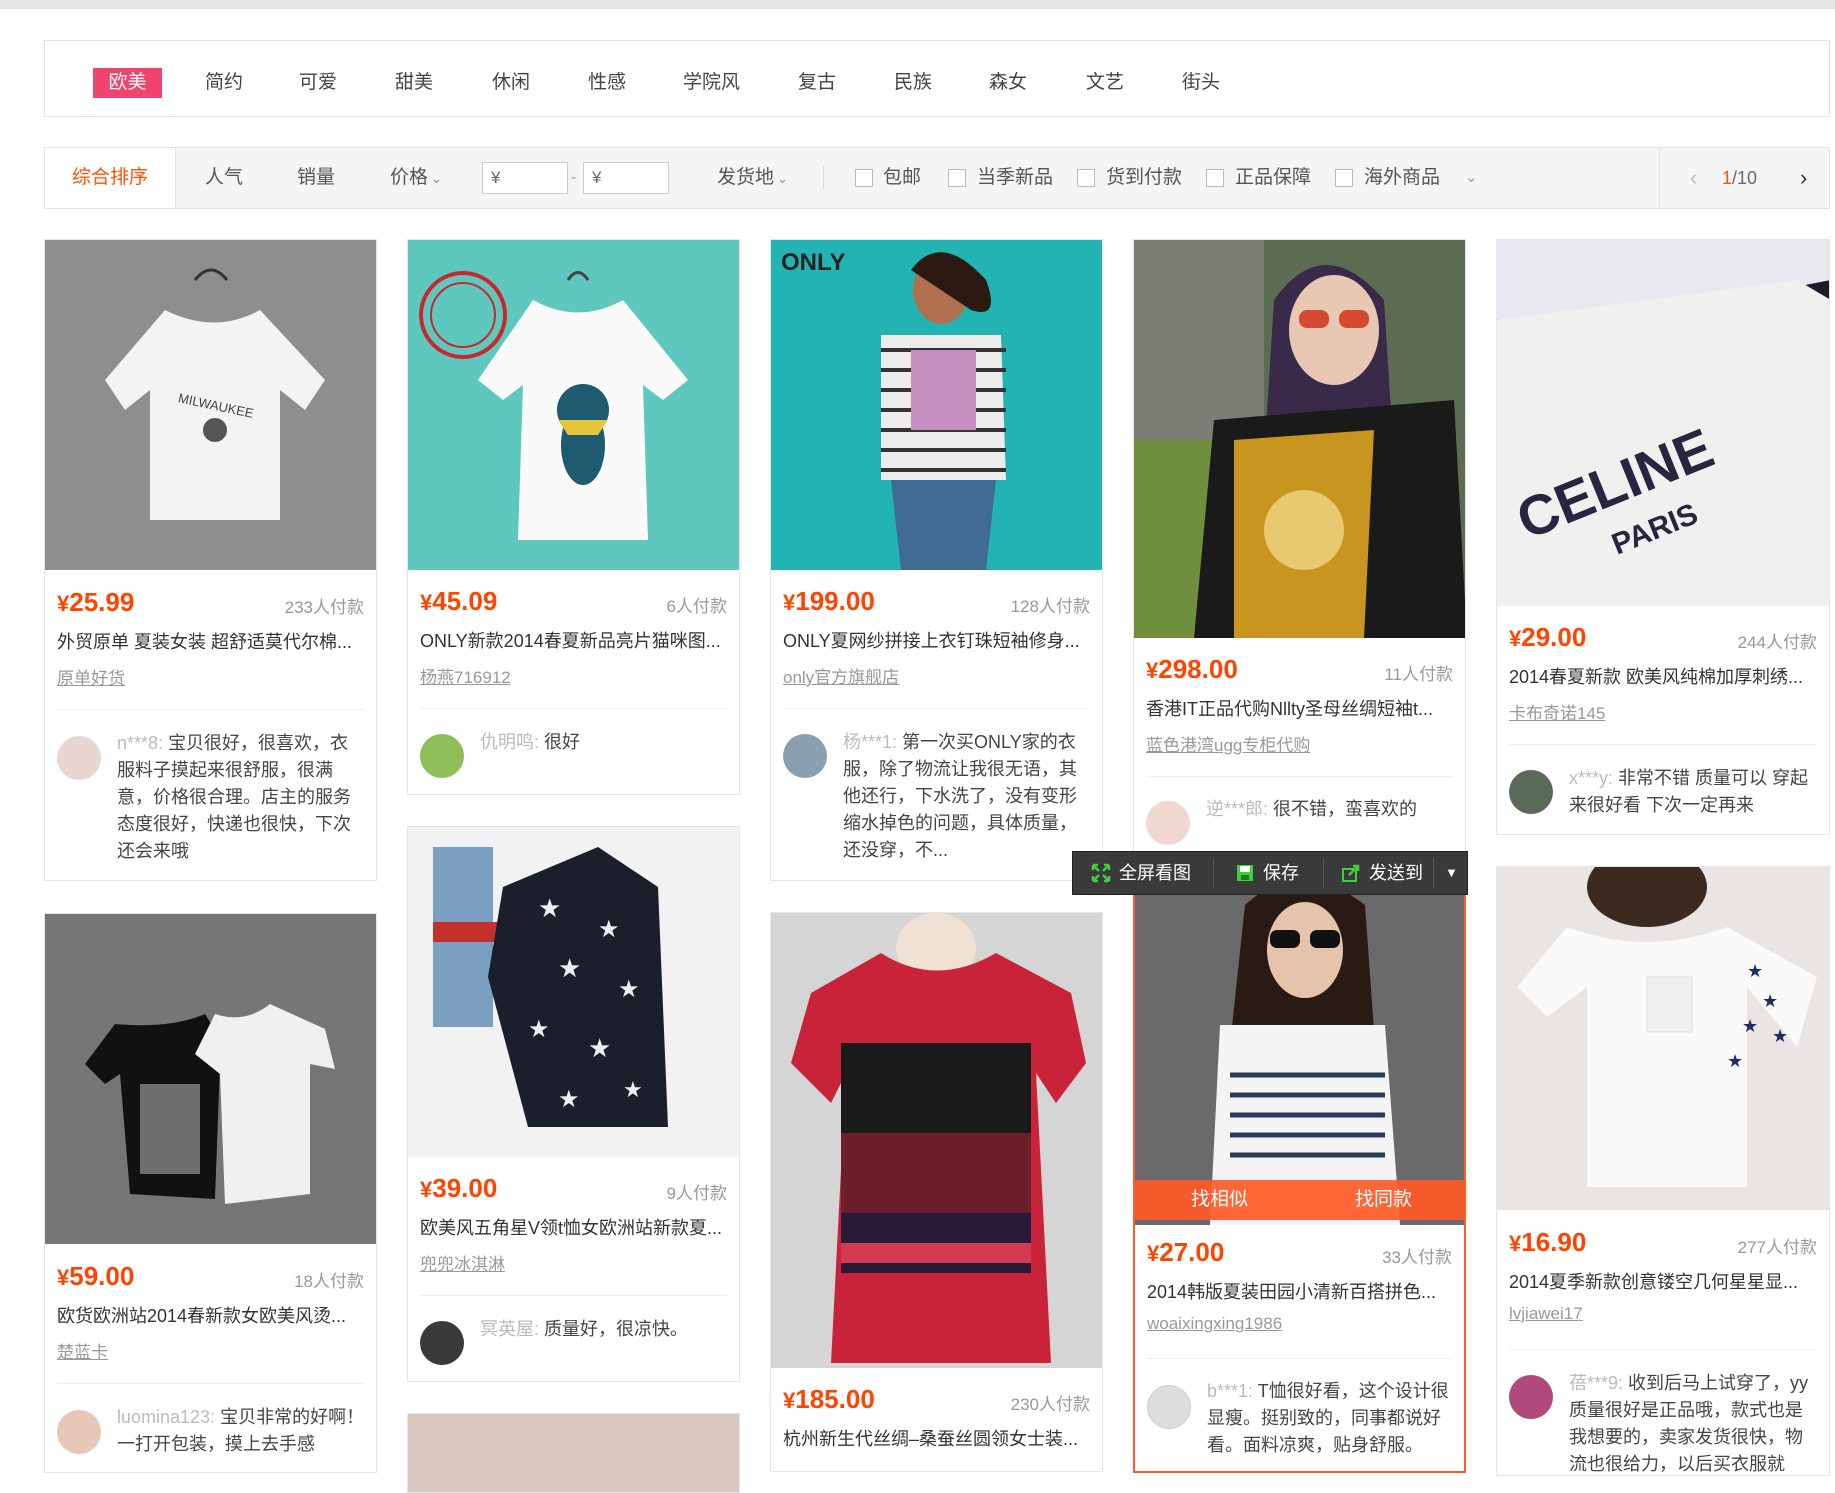 This screenshot has height=1493, width=1835. What do you see at coordinates (841, 675) in the screenshot?
I see `shop-link: only官方旗舰店` at bounding box center [841, 675].